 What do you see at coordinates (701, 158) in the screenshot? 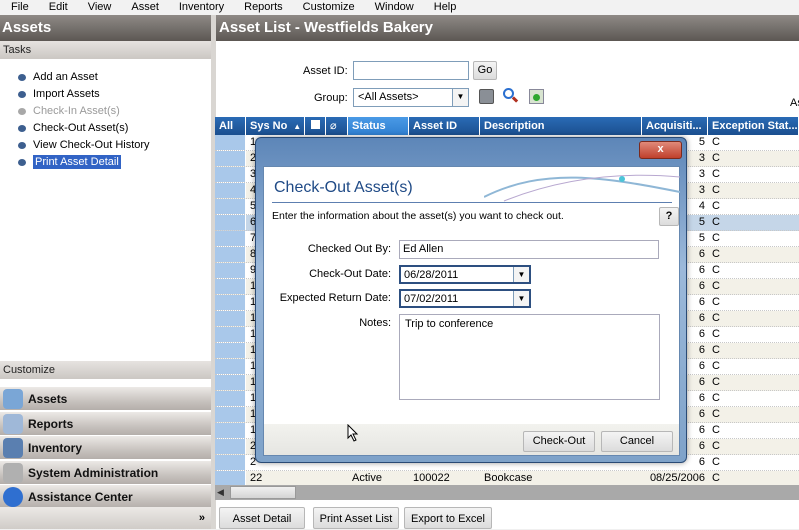
I see `acquisition-cell: 3` at bounding box center [701, 158].